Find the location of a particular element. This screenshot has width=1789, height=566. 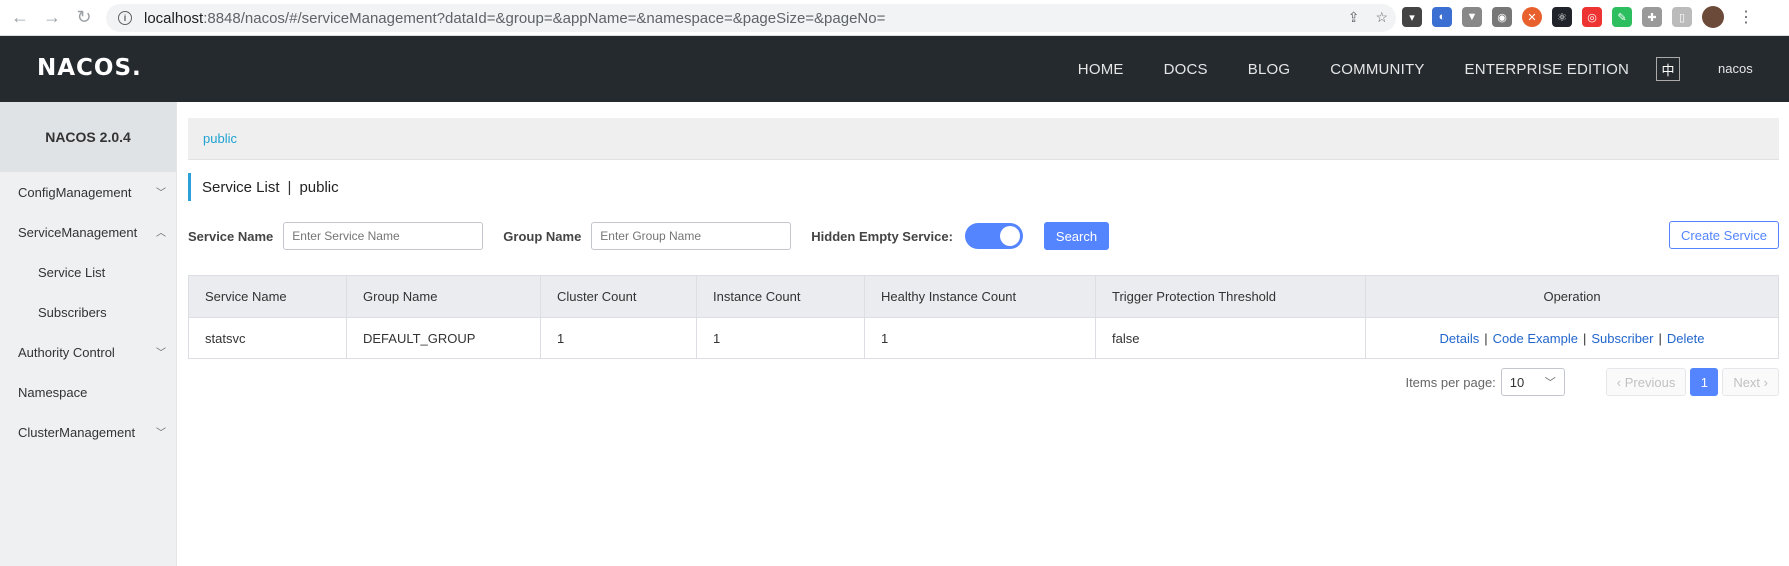

puzzle-icon: ✚ is located at coordinates (1652, 17).